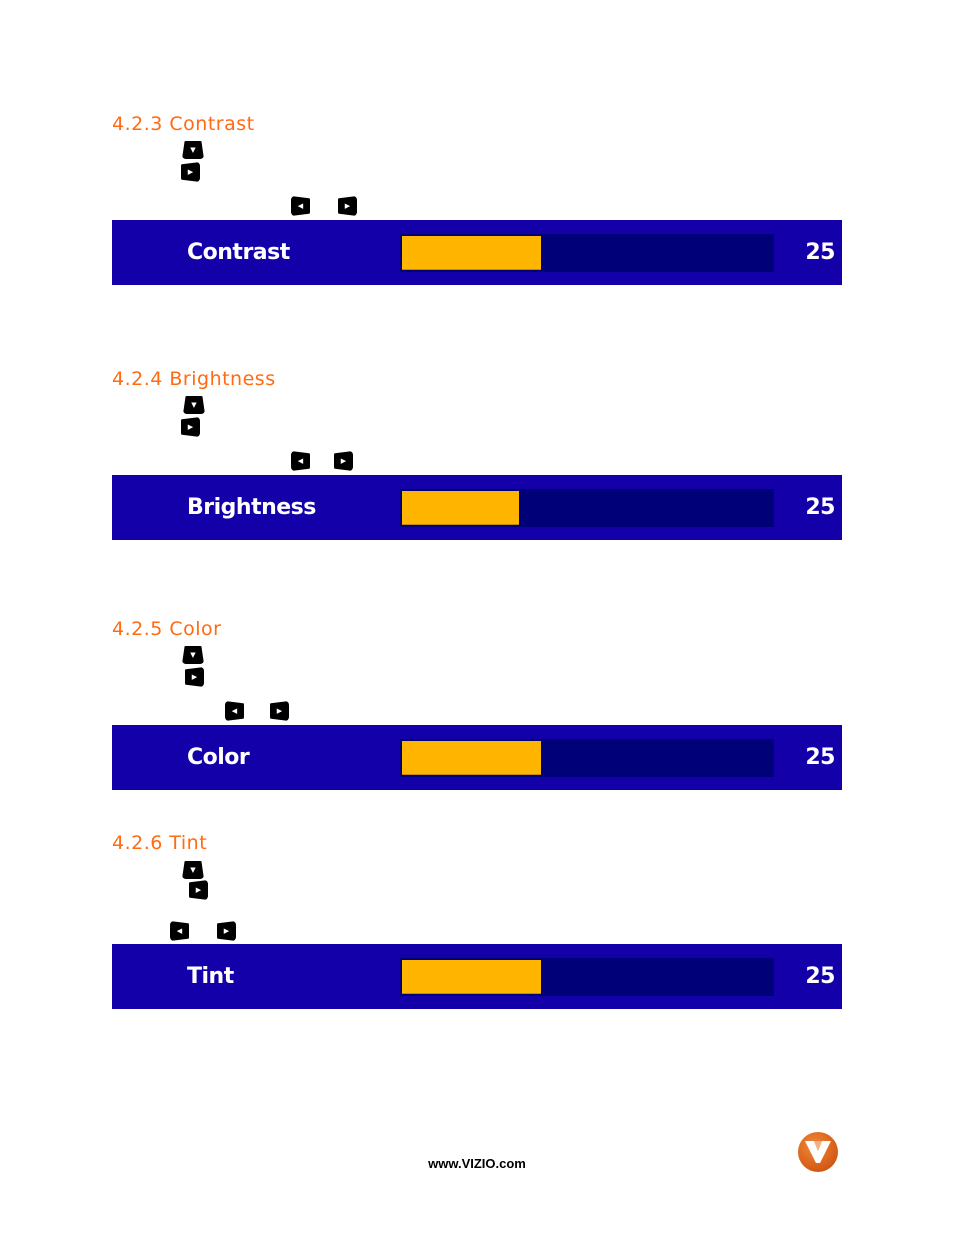  What do you see at coordinates (160, 843) in the screenshot?
I see `section-heading: 4.2.6 Tint` at bounding box center [160, 843].